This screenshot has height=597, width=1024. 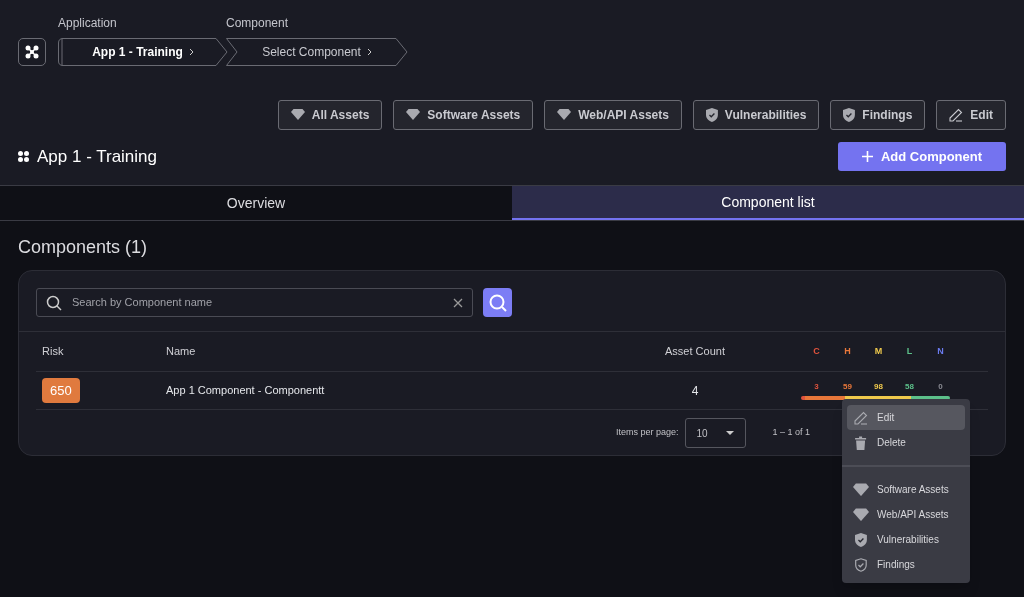 What do you see at coordinates (32, 52) in the screenshot?
I see `app-logo-icon` at bounding box center [32, 52].